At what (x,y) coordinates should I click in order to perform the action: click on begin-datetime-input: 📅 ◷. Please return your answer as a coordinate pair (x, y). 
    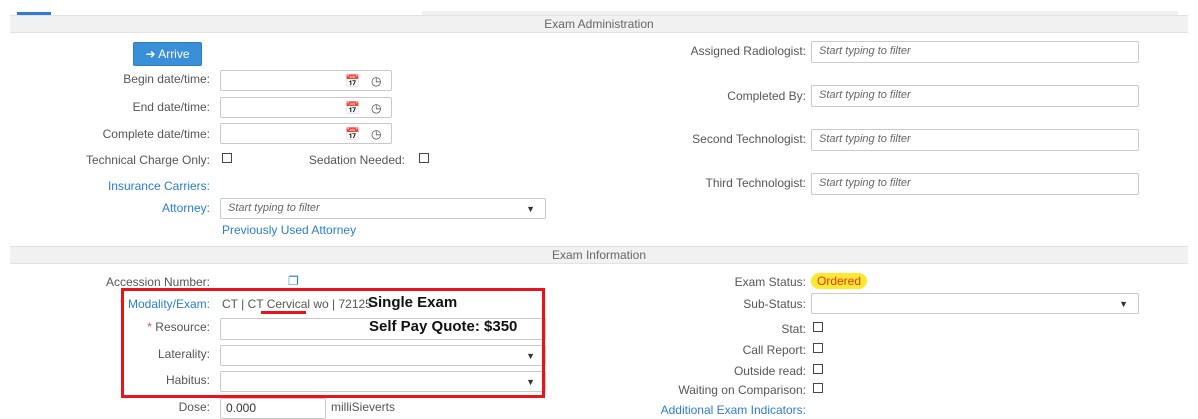
    Looking at the image, I should click on (306, 80).